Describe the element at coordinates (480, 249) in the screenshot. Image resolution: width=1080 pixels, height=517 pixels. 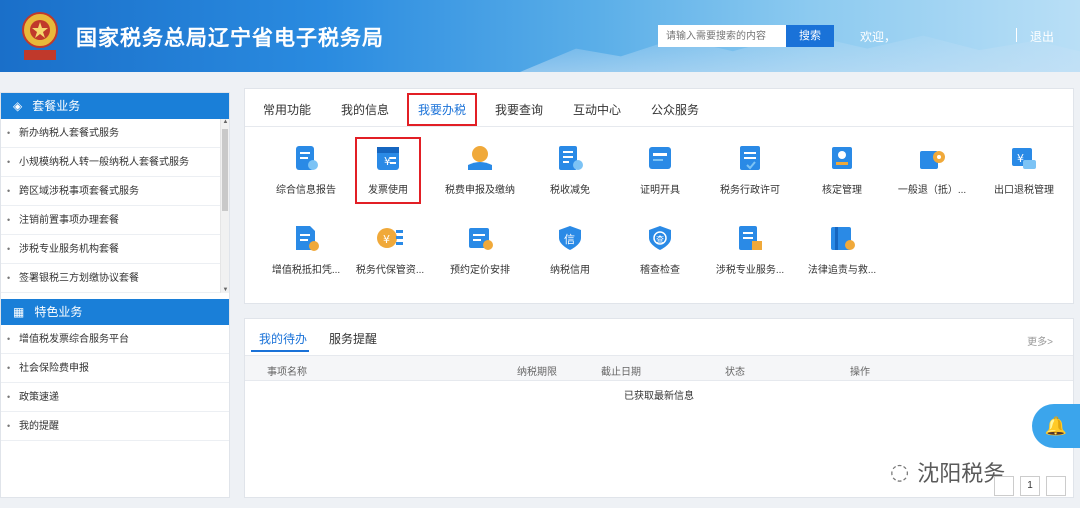
I see `service-pricing: 预约定价安排` at that location.